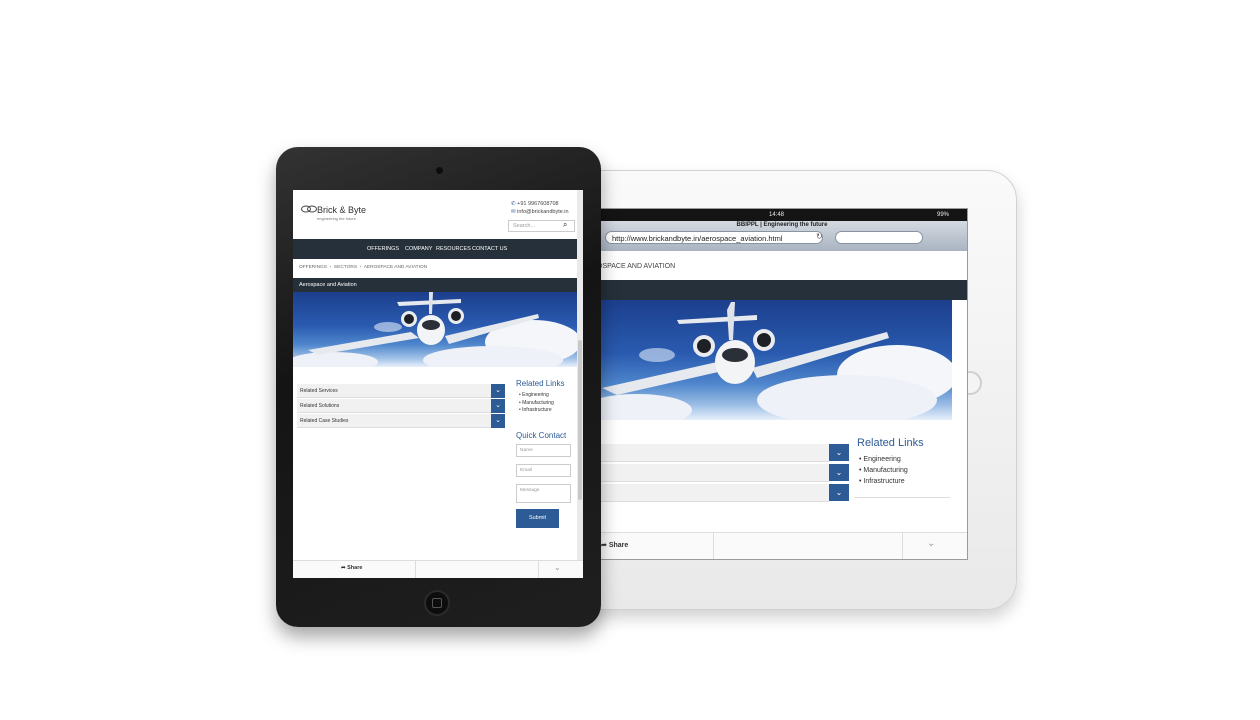  I want to click on phone-contact: ✆ +91 9967608708, so click(535, 204).